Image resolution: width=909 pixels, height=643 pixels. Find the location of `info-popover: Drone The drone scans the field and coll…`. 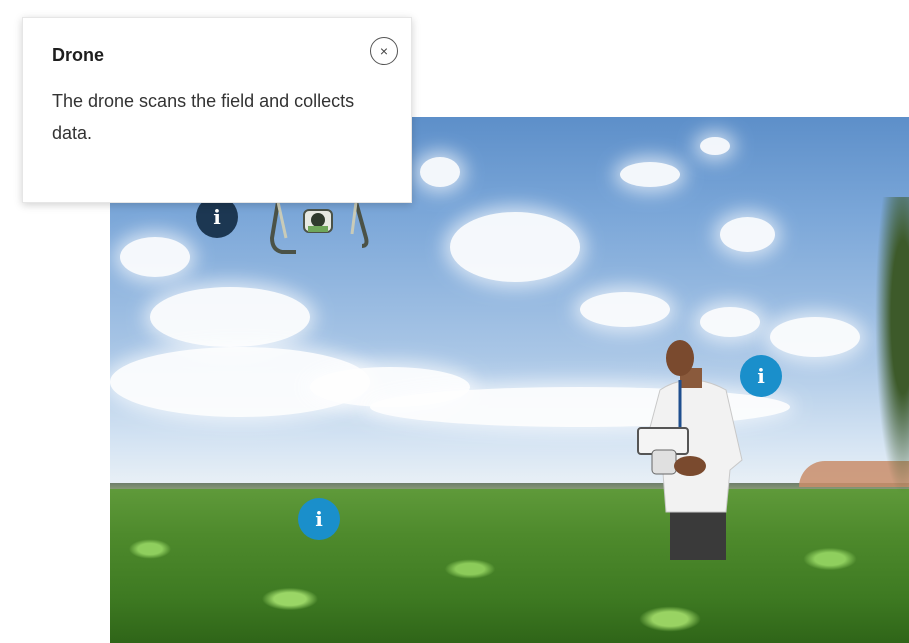

info-popover: Drone The drone scans the field and coll… is located at coordinates (217, 110).